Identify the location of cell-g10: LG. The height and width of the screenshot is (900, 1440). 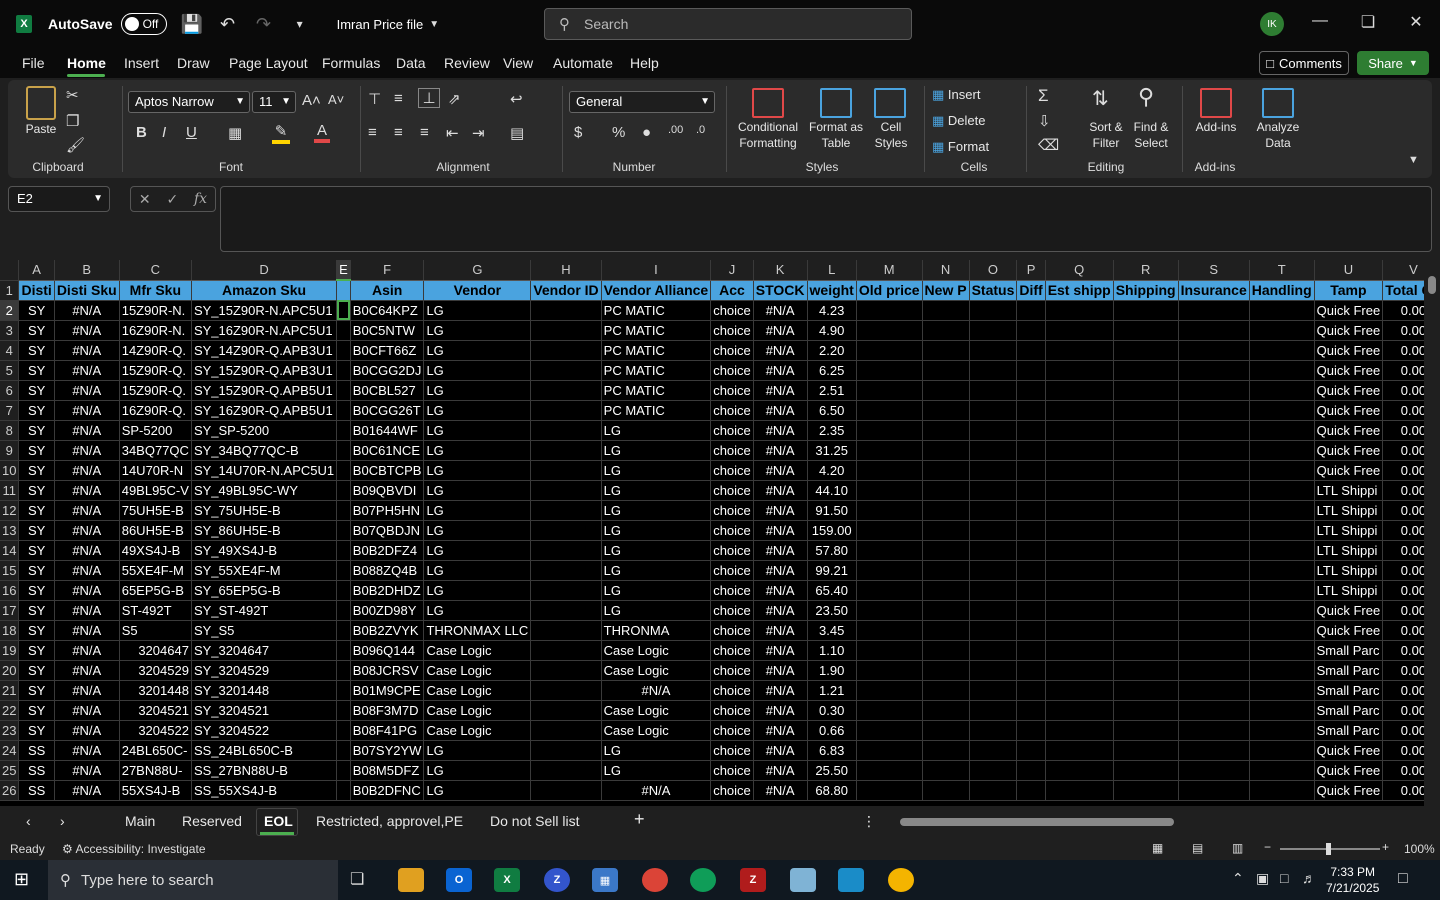
(477, 470).